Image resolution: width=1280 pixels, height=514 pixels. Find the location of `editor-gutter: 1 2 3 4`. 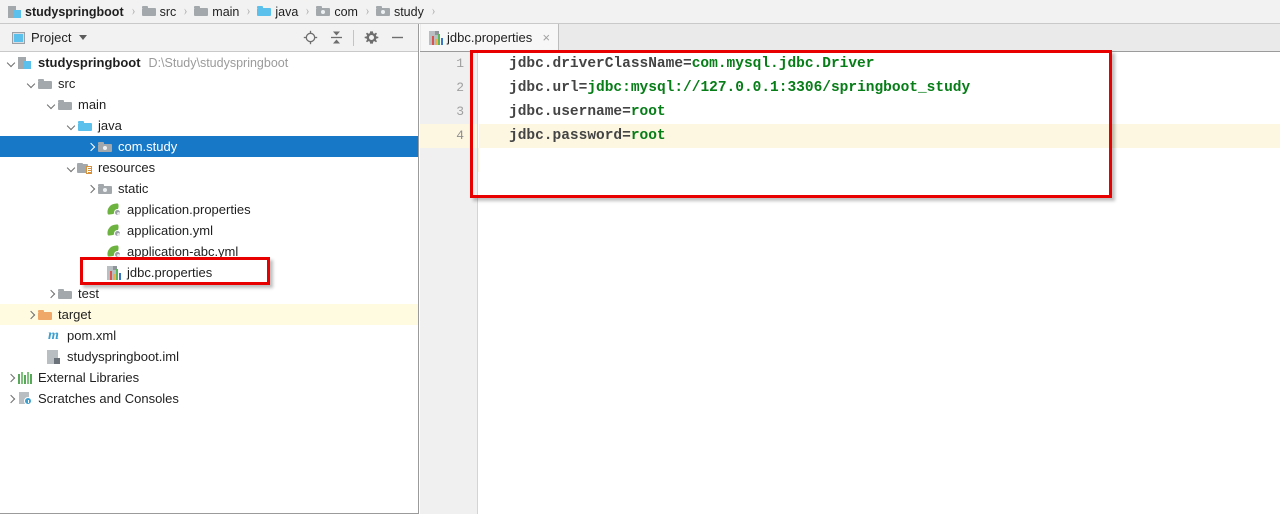

editor-gutter: 1 2 3 4 is located at coordinates (449, 283).